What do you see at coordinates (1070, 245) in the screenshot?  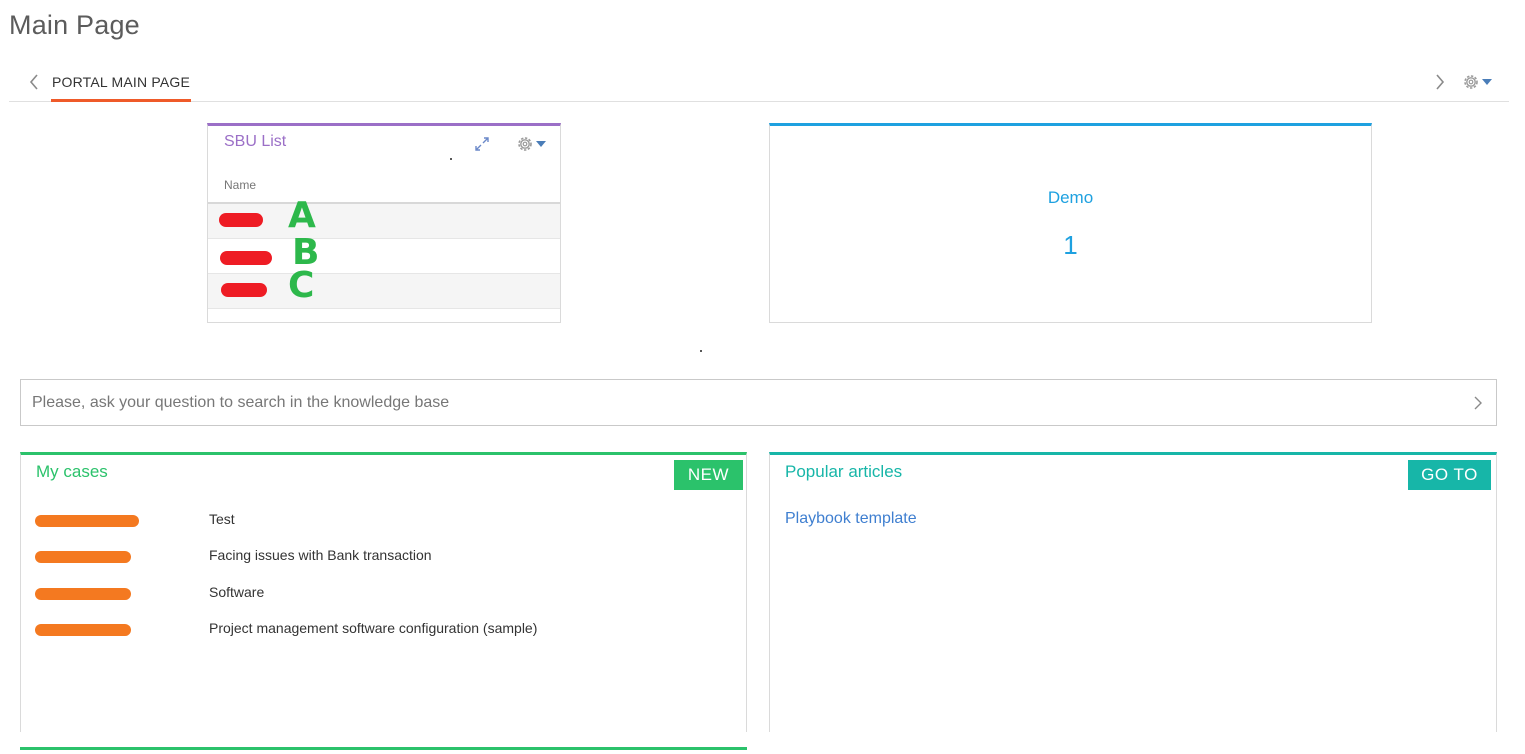 I see `metric-value: 1` at bounding box center [1070, 245].